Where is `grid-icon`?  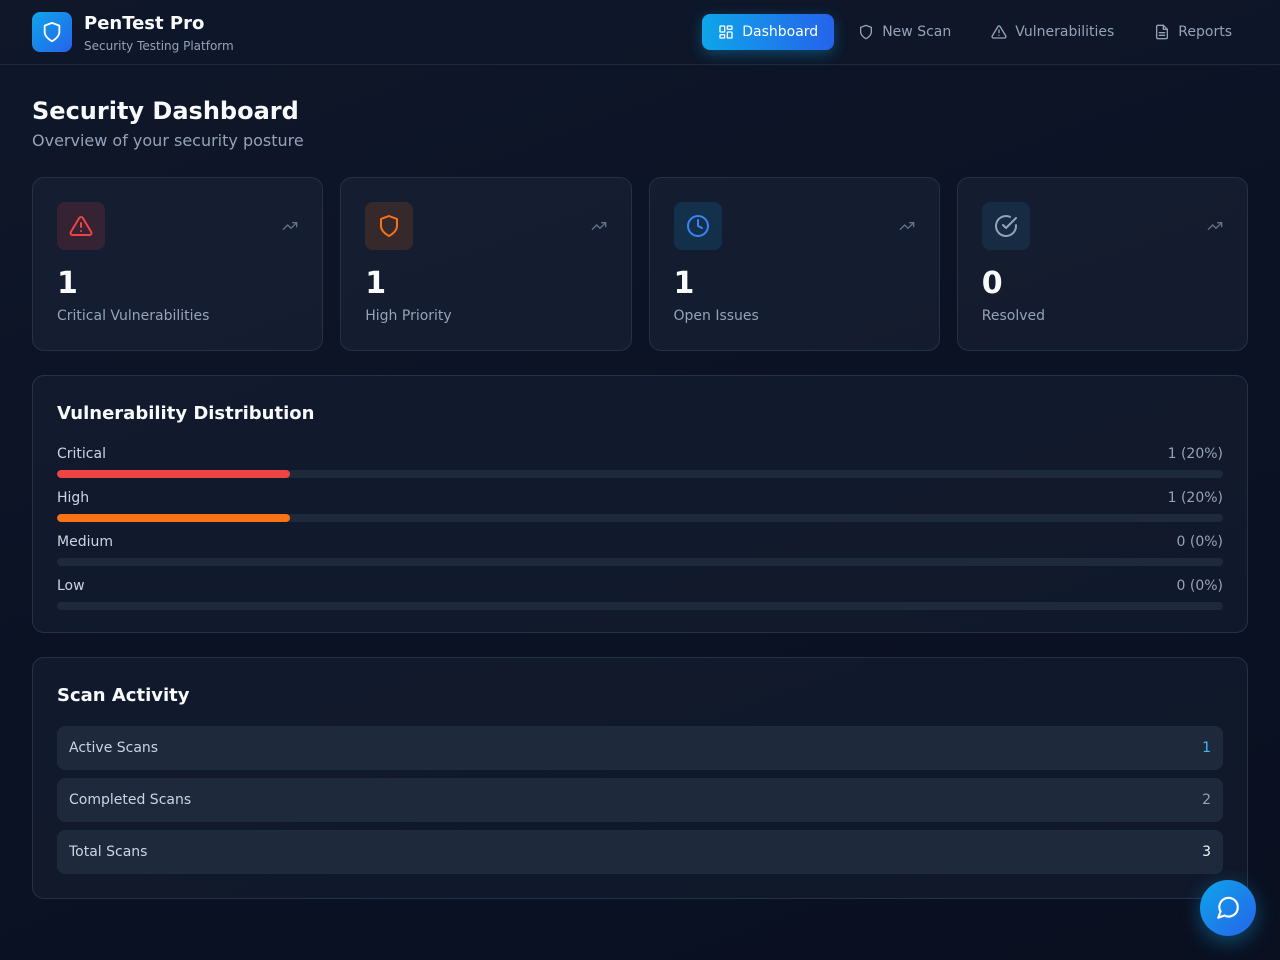
grid-icon is located at coordinates (726, 32).